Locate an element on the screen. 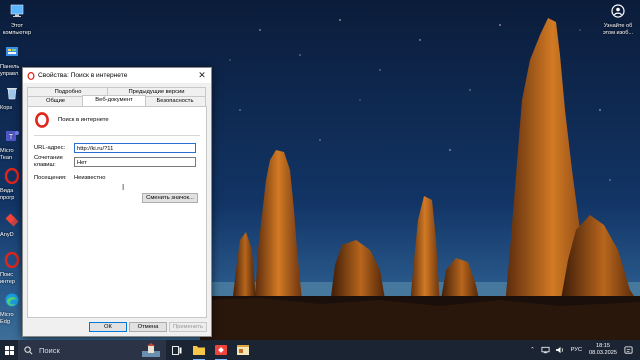 The width and height of the screenshot is (640, 360). text-cursor-icon: I is located at coordinates (123, 187).